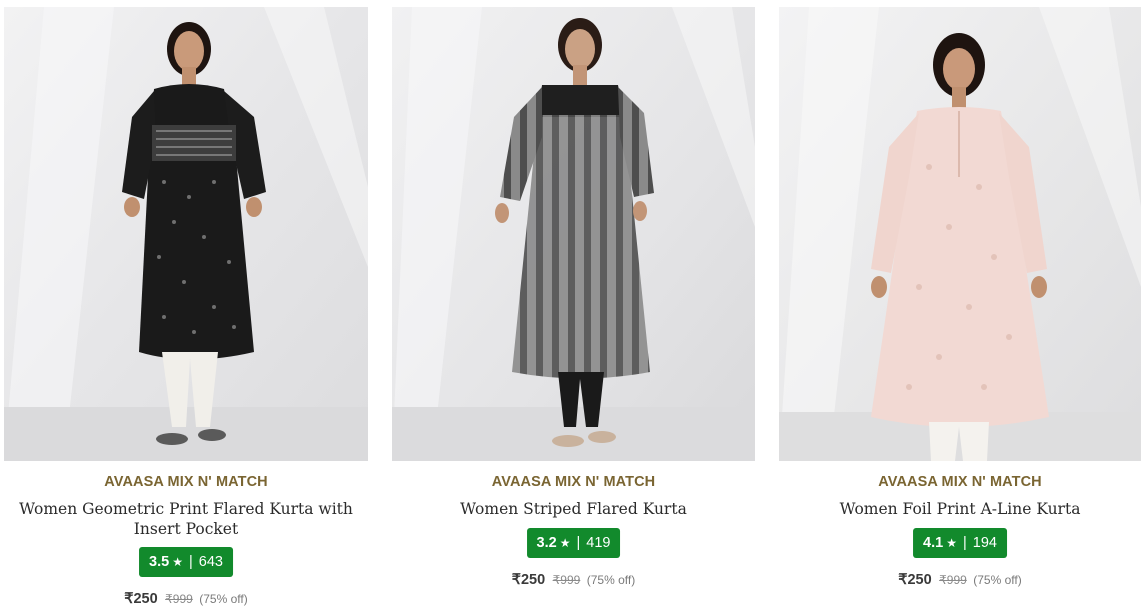  Describe the element at coordinates (210, 562) in the screenshot. I see `review-count: 643` at that location.